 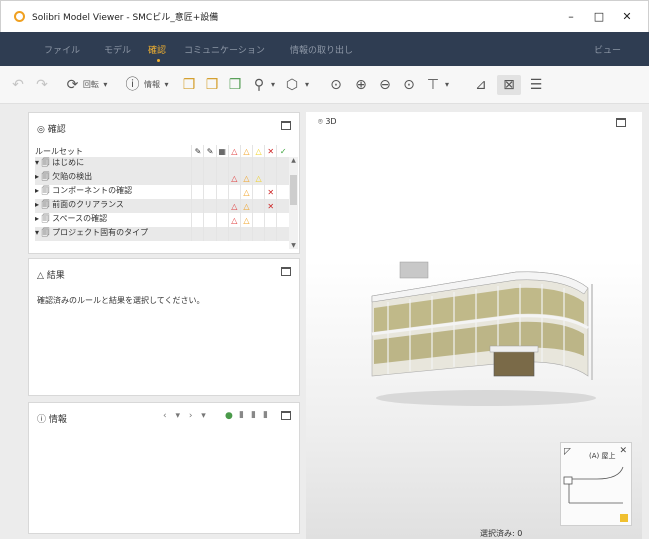 What do you see at coordinates (623, 451) in the screenshot?
I see `close-icon: ✕` at bounding box center [623, 451].